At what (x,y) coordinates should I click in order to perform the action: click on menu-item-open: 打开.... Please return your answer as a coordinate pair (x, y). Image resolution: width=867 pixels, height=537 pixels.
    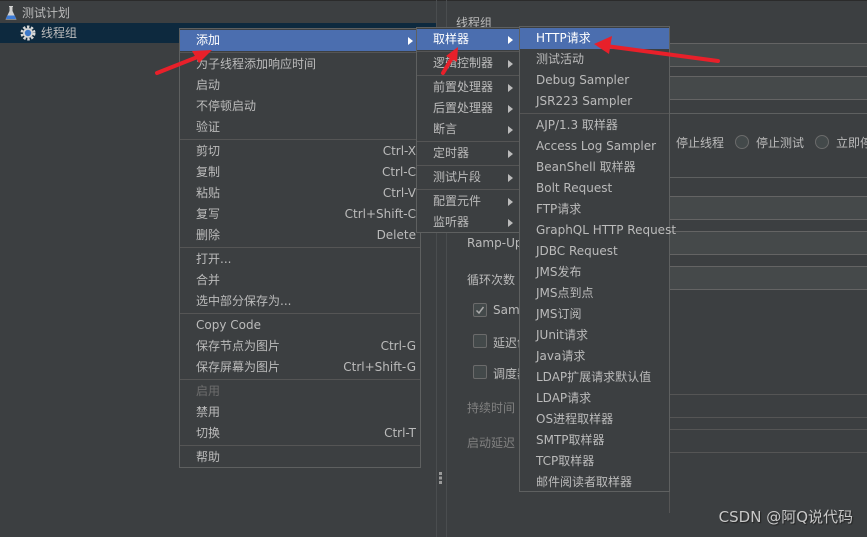
    Looking at the image, I should click on (300, 259).